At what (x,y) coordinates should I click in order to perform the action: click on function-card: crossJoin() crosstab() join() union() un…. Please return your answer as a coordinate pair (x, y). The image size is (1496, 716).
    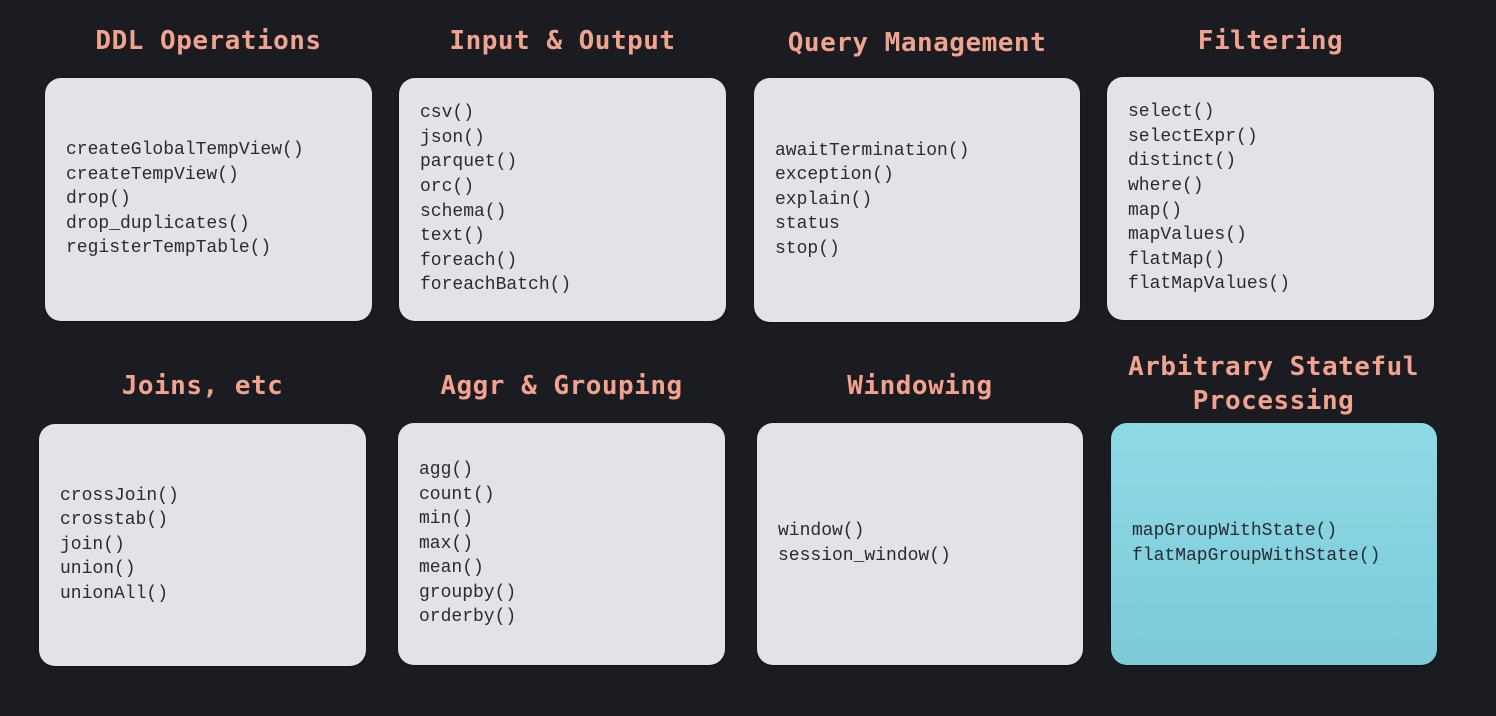
    Looking at the image, I should click on (202, 545).